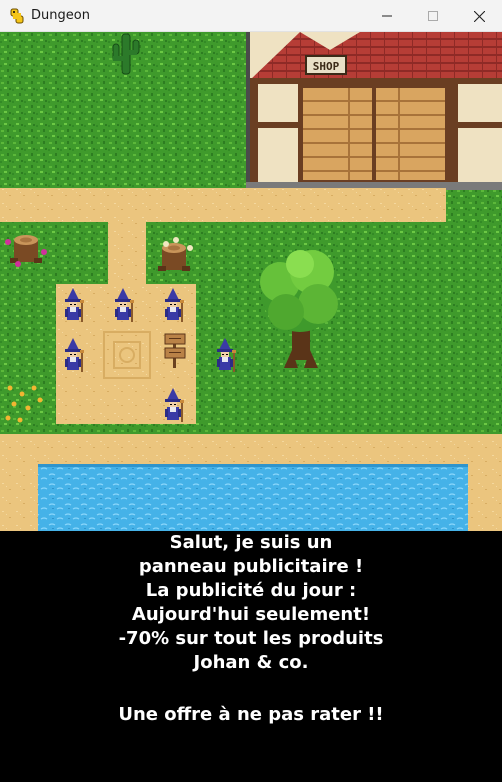 The height and width of the screenshot is (782, 502). I want to click on dialog-line-4: Aujourd'hui seulement!, so click(251, 614).